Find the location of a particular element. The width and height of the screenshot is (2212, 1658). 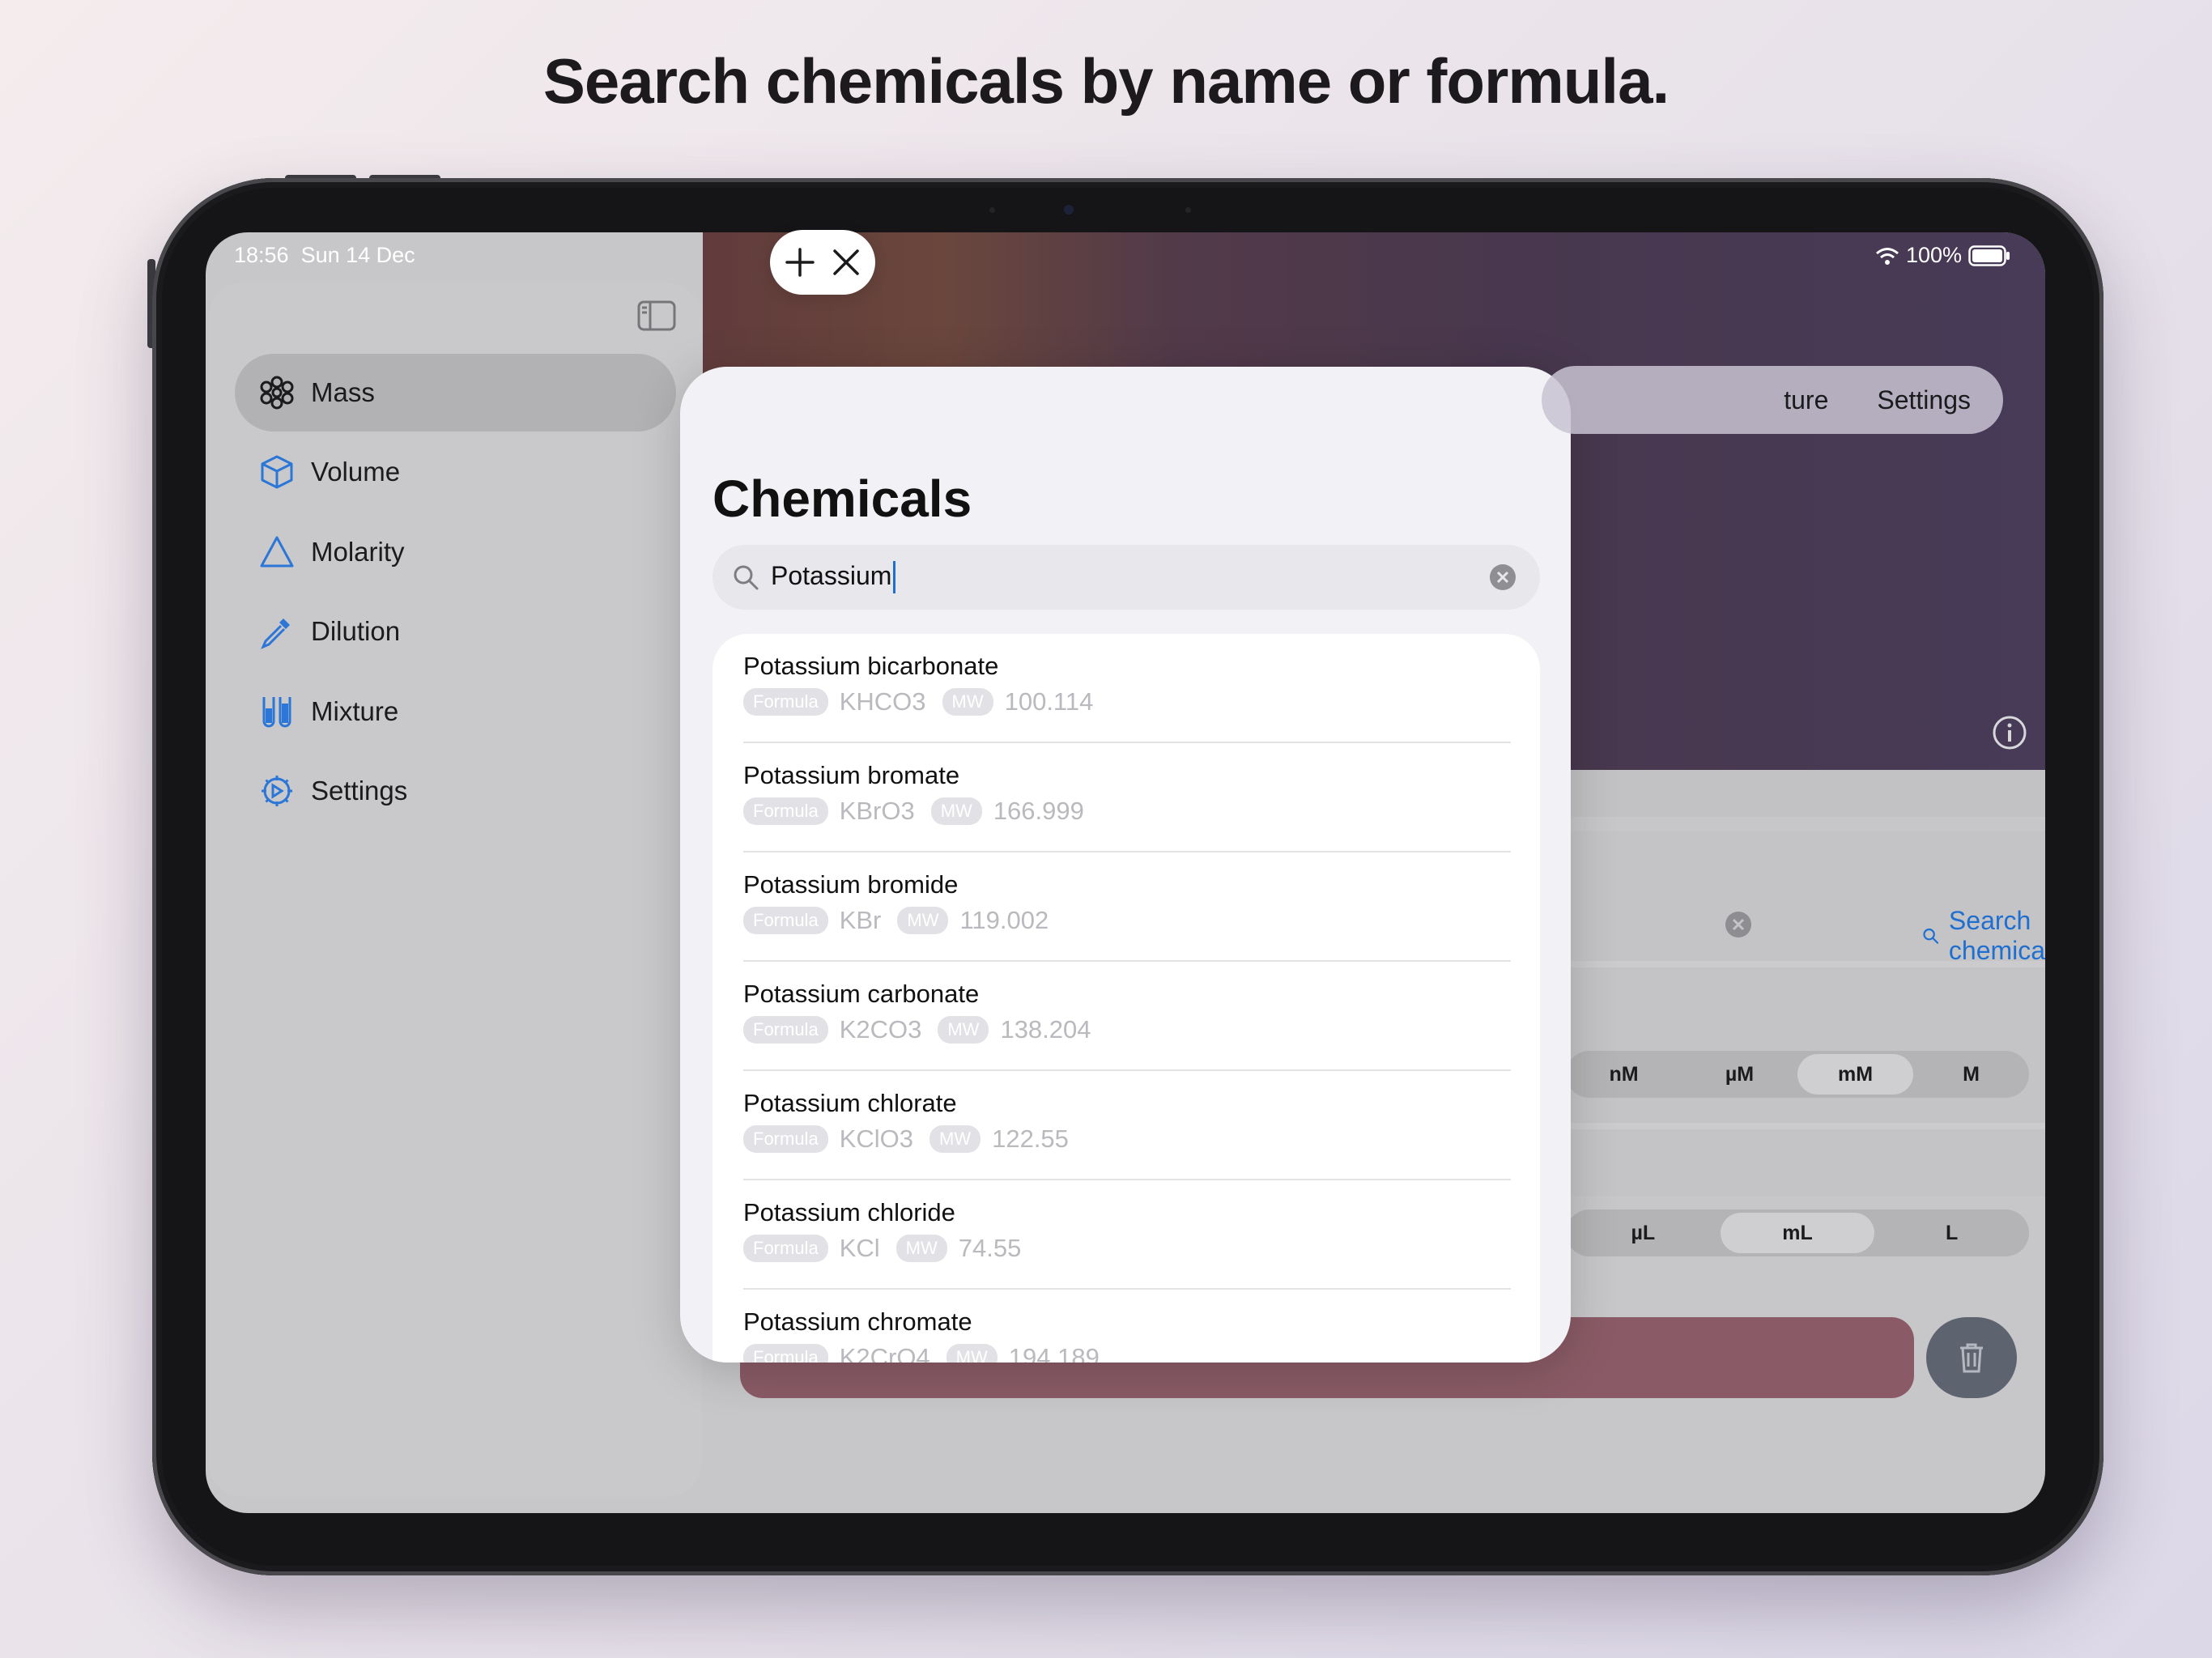

sidebar-item-volume: Volume is located at coordinates (455, 472).